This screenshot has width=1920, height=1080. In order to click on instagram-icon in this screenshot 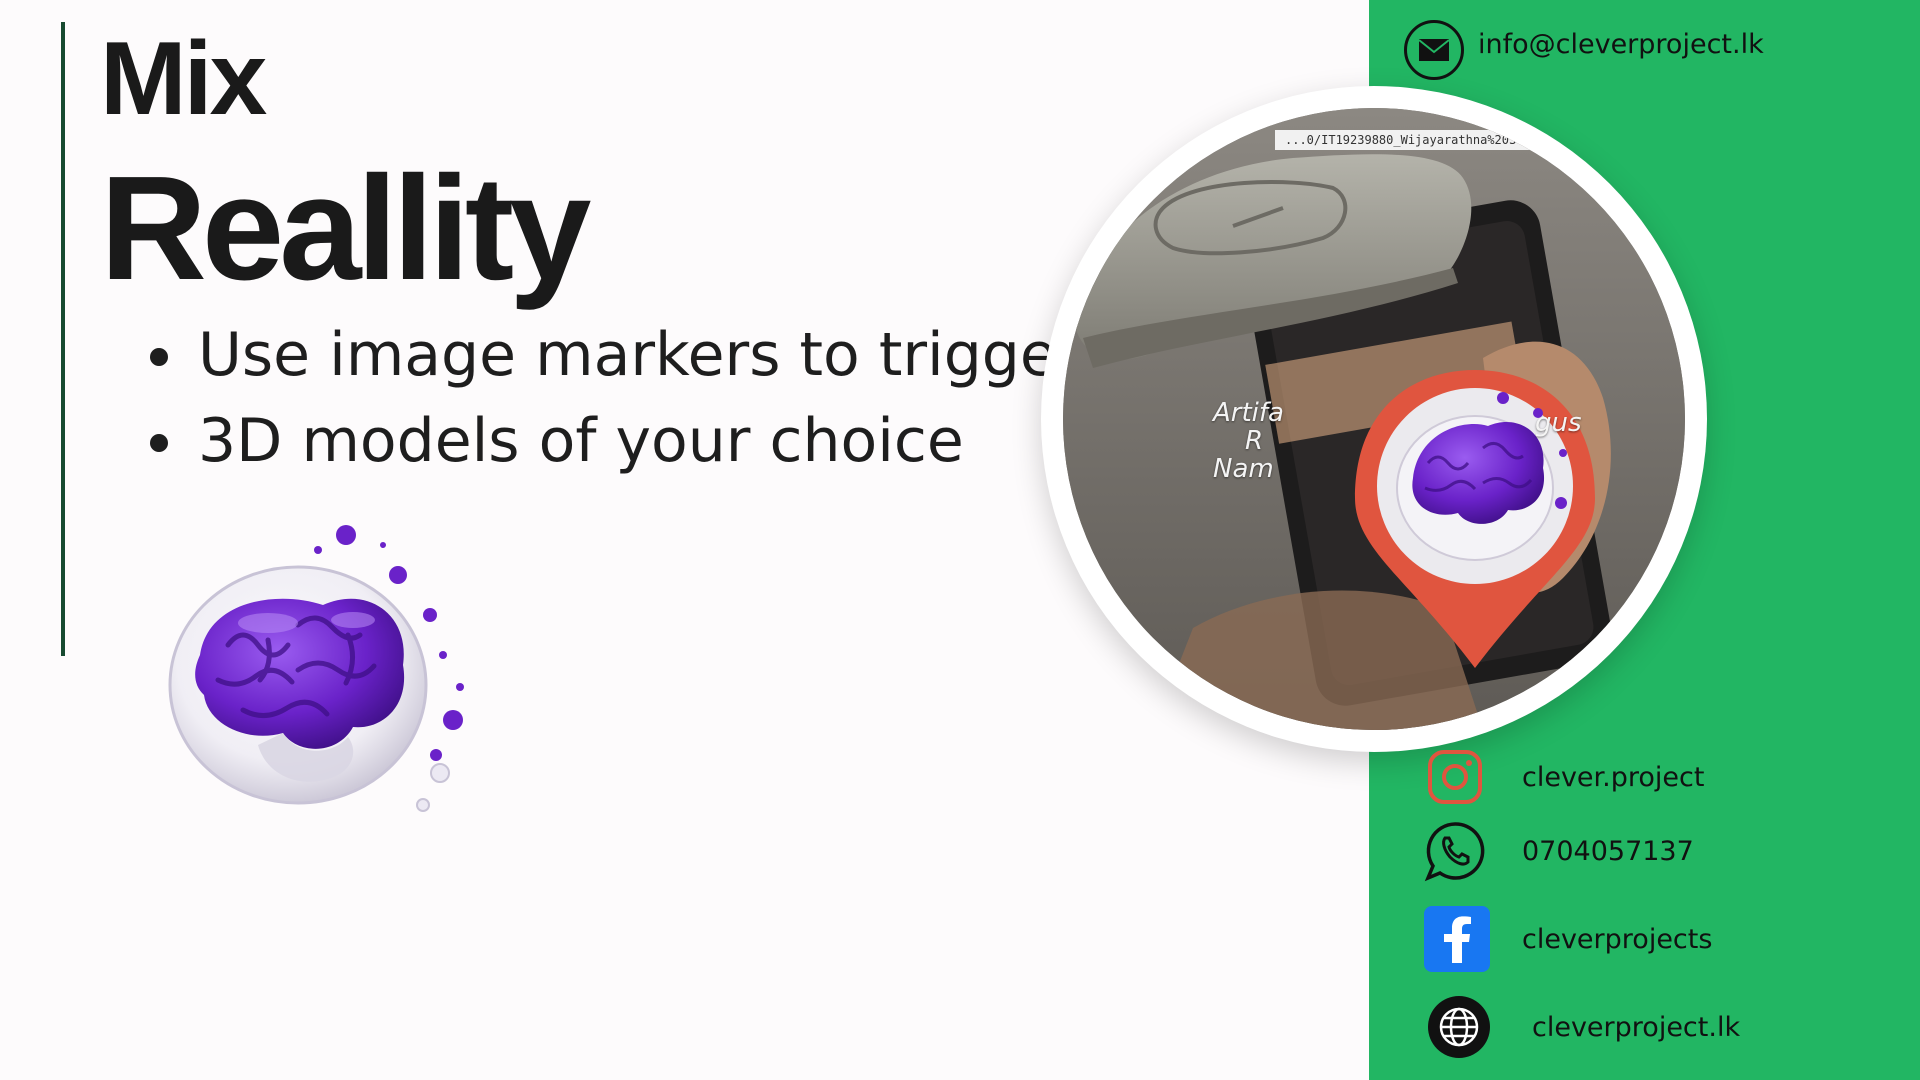, I will do `click(1455, 777)`.